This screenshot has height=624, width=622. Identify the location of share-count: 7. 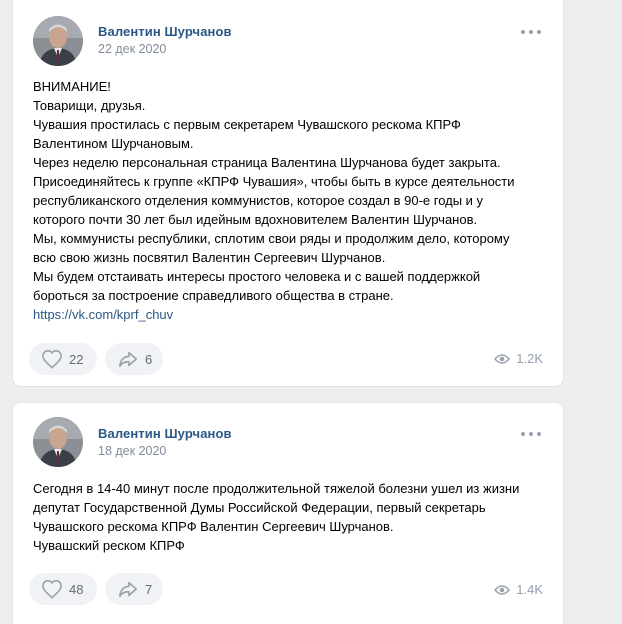
(149, 589).